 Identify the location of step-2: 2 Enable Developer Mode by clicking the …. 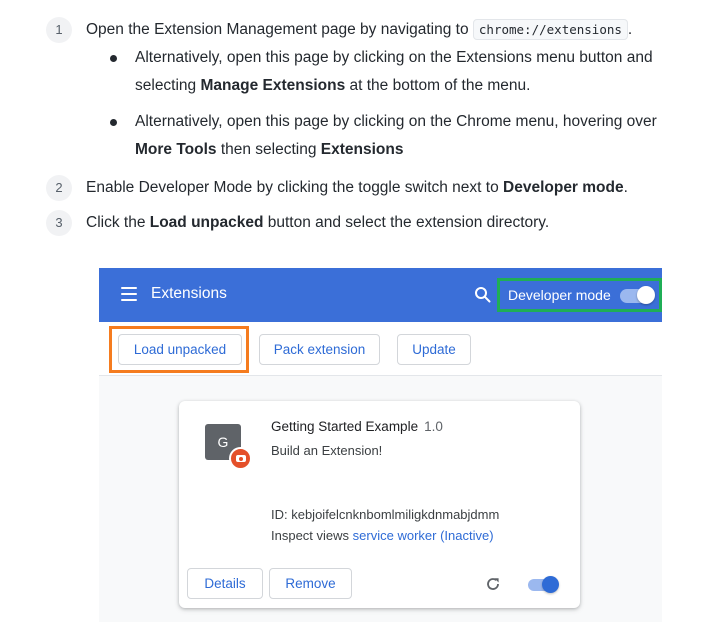
(337, 188).